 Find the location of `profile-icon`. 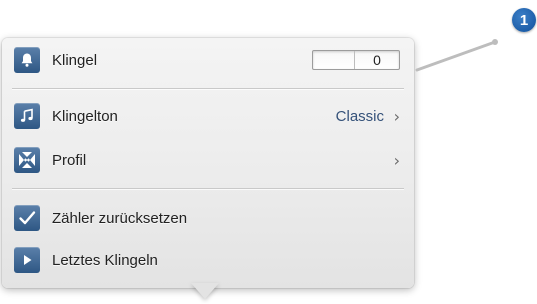

profile-icon is located at coordinates (27, 160).